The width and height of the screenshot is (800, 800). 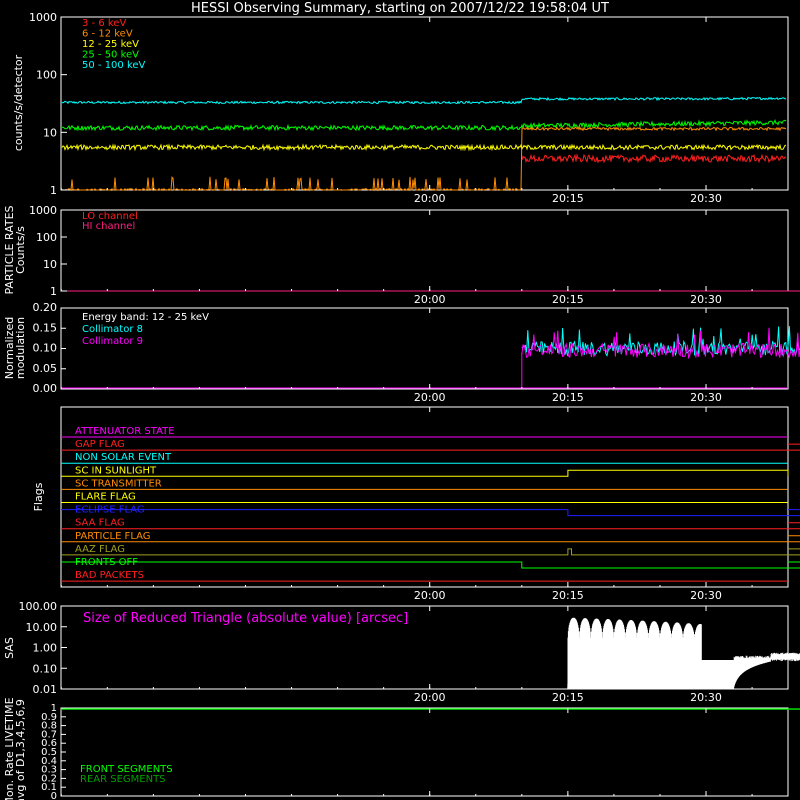 What do you see at coordinates (125, 431) in the screenshot?
I see `flag-label: ATTENUATOR STATE` at bounding box center [125, 431].